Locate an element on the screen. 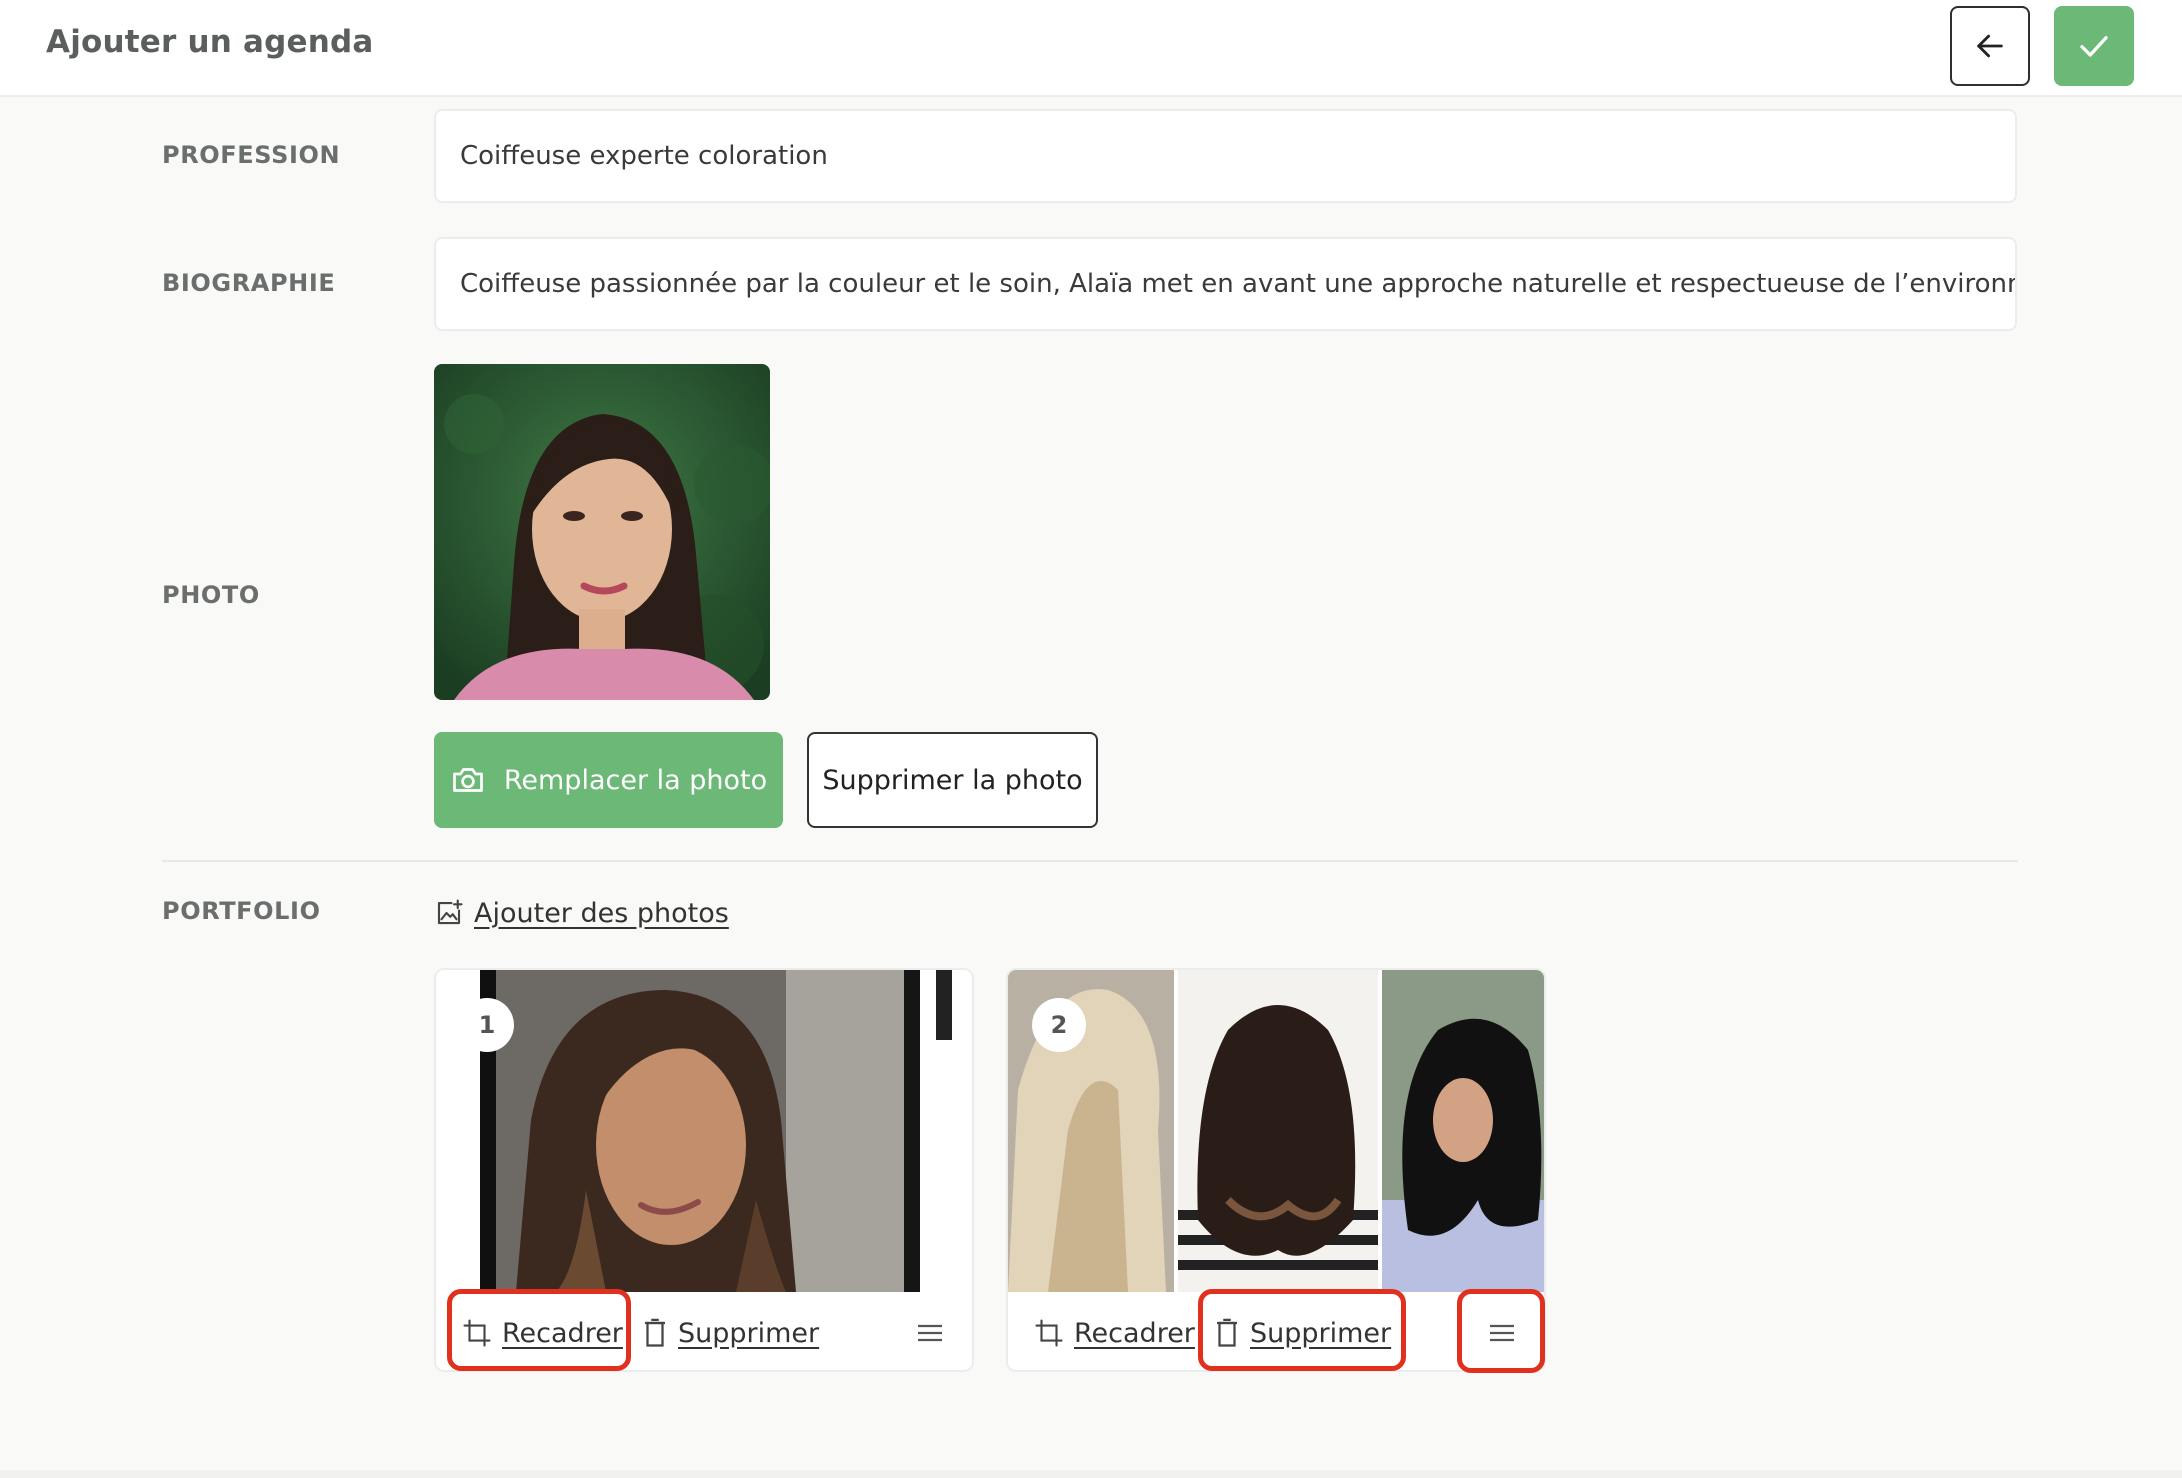 This screenshot has width=2182, height=1478. portfolio-item: 1 Recadrer Supprimer is located at coordinates (704, 1170).